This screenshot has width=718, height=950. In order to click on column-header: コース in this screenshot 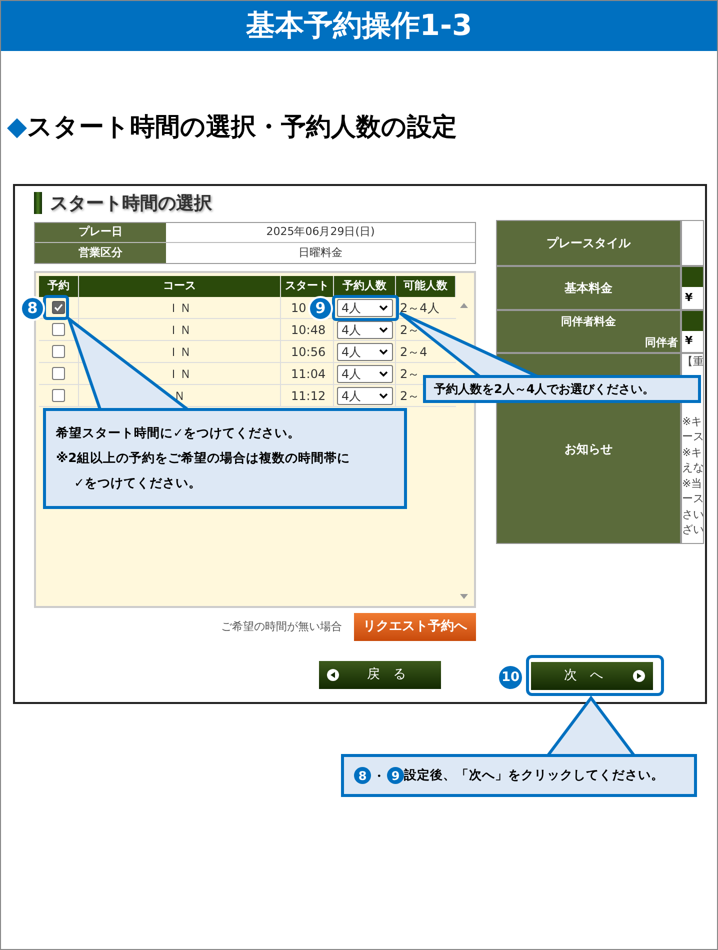, I will do `click(180, 286)`.